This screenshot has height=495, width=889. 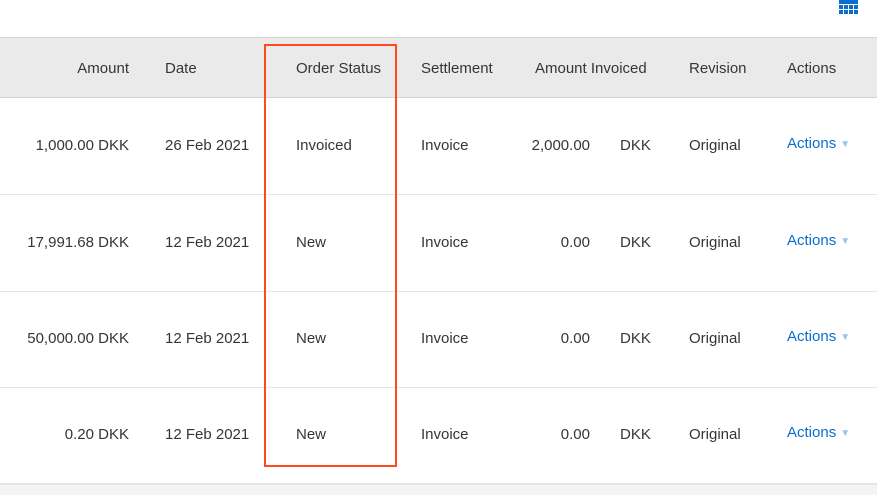 What do you see at coordinates (103, 68) in the screenshot?
I see `column-header-amount: Amount` at bounding box center [103, 68].